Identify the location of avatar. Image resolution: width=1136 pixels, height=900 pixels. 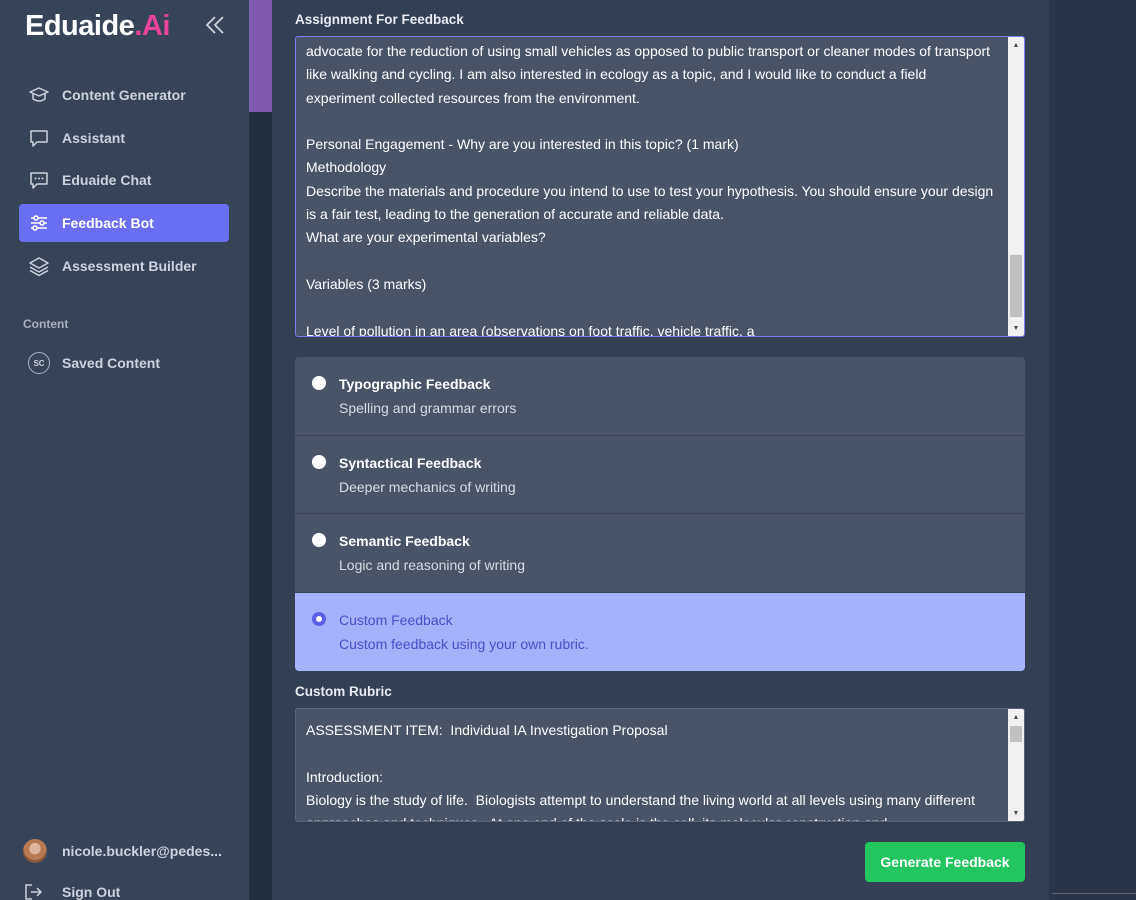
(35, 851).